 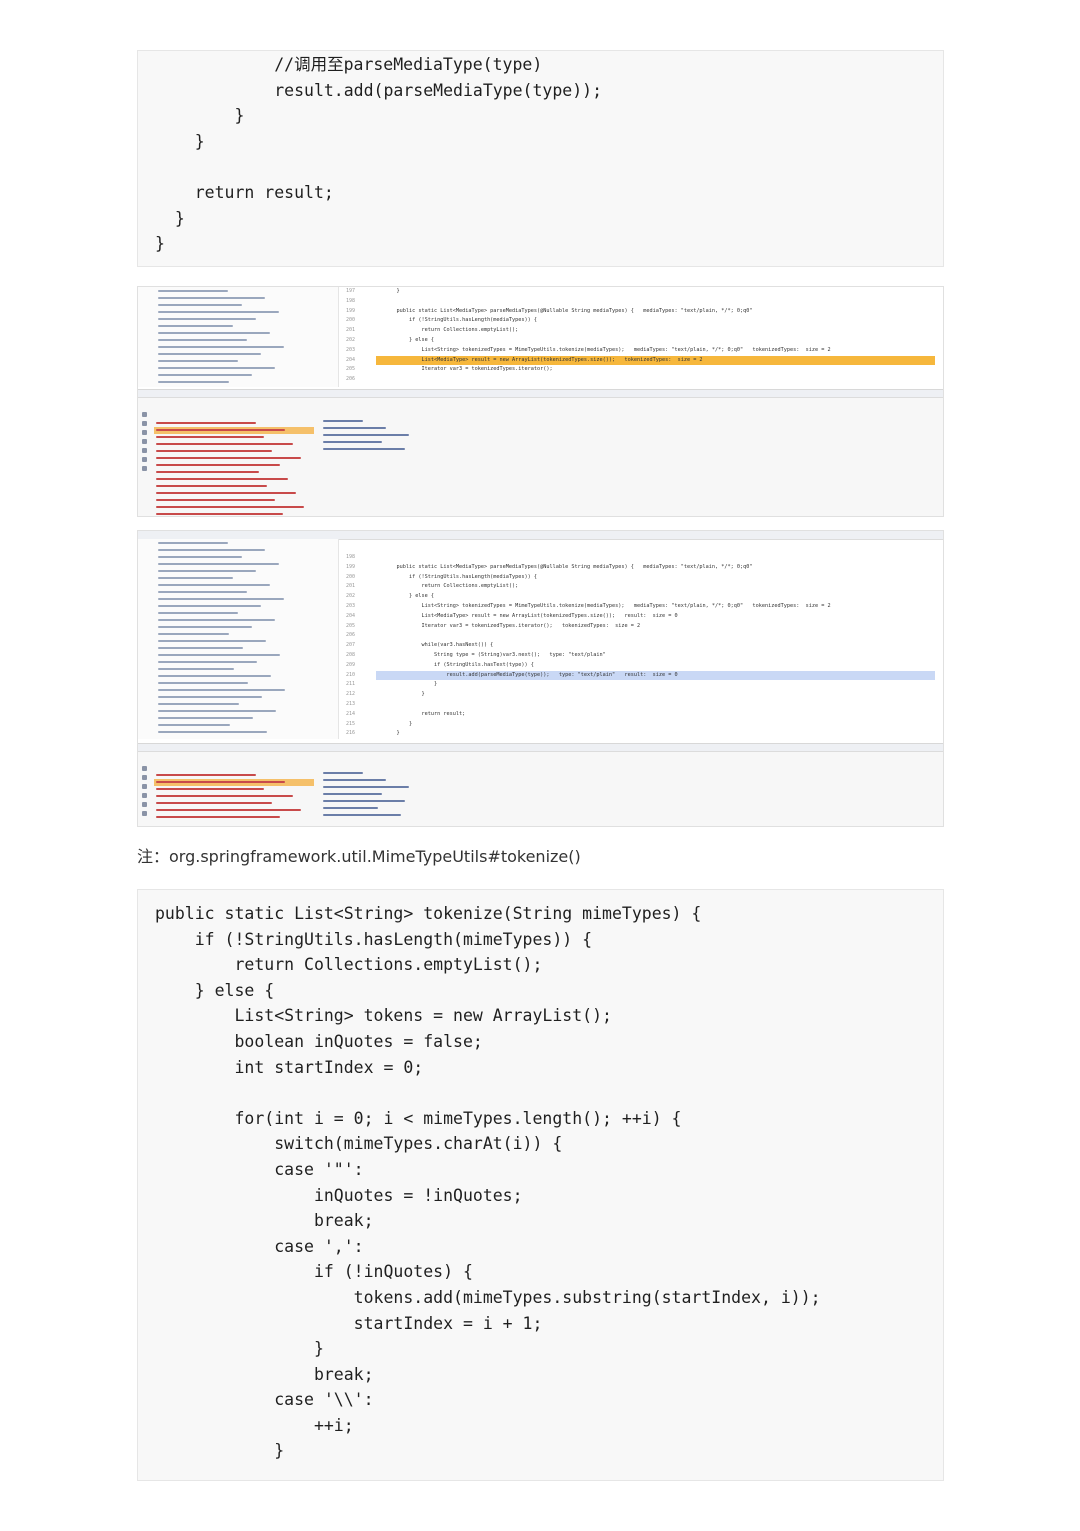 I want to click on line-number: 210, so click(x=351, y=674).